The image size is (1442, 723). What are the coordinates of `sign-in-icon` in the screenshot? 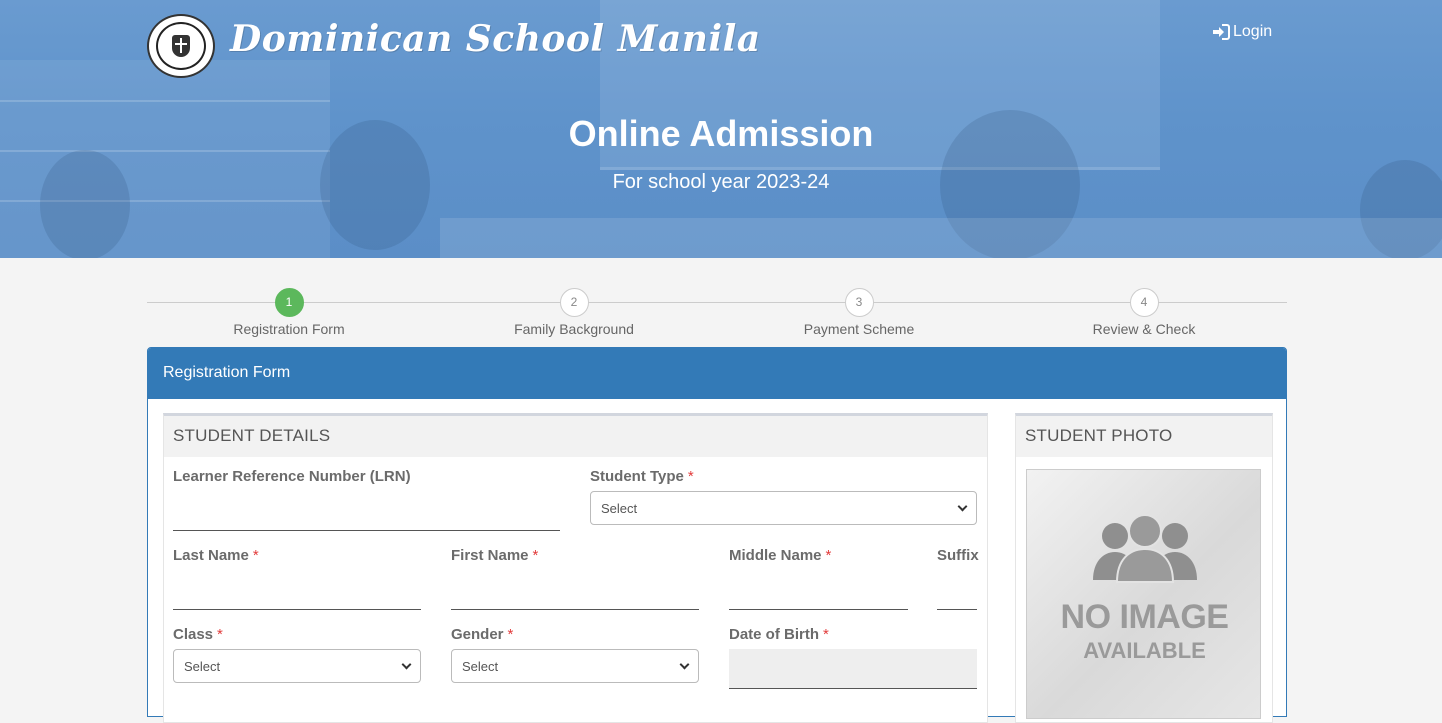 It's located at (1221, 32).